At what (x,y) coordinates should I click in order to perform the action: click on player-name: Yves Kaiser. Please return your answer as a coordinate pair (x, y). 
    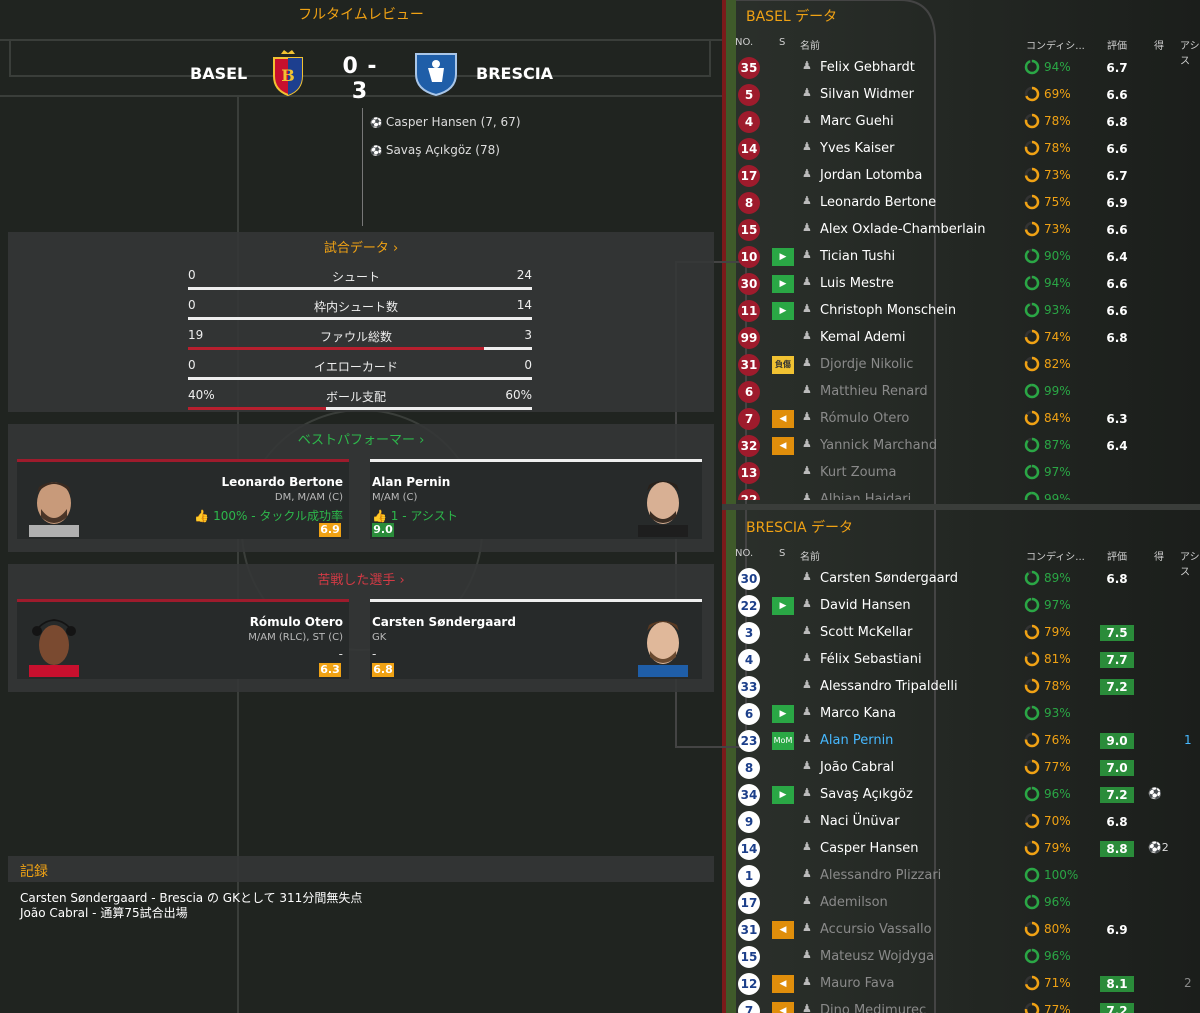
    Looking at the image, I should click on (857, 148).